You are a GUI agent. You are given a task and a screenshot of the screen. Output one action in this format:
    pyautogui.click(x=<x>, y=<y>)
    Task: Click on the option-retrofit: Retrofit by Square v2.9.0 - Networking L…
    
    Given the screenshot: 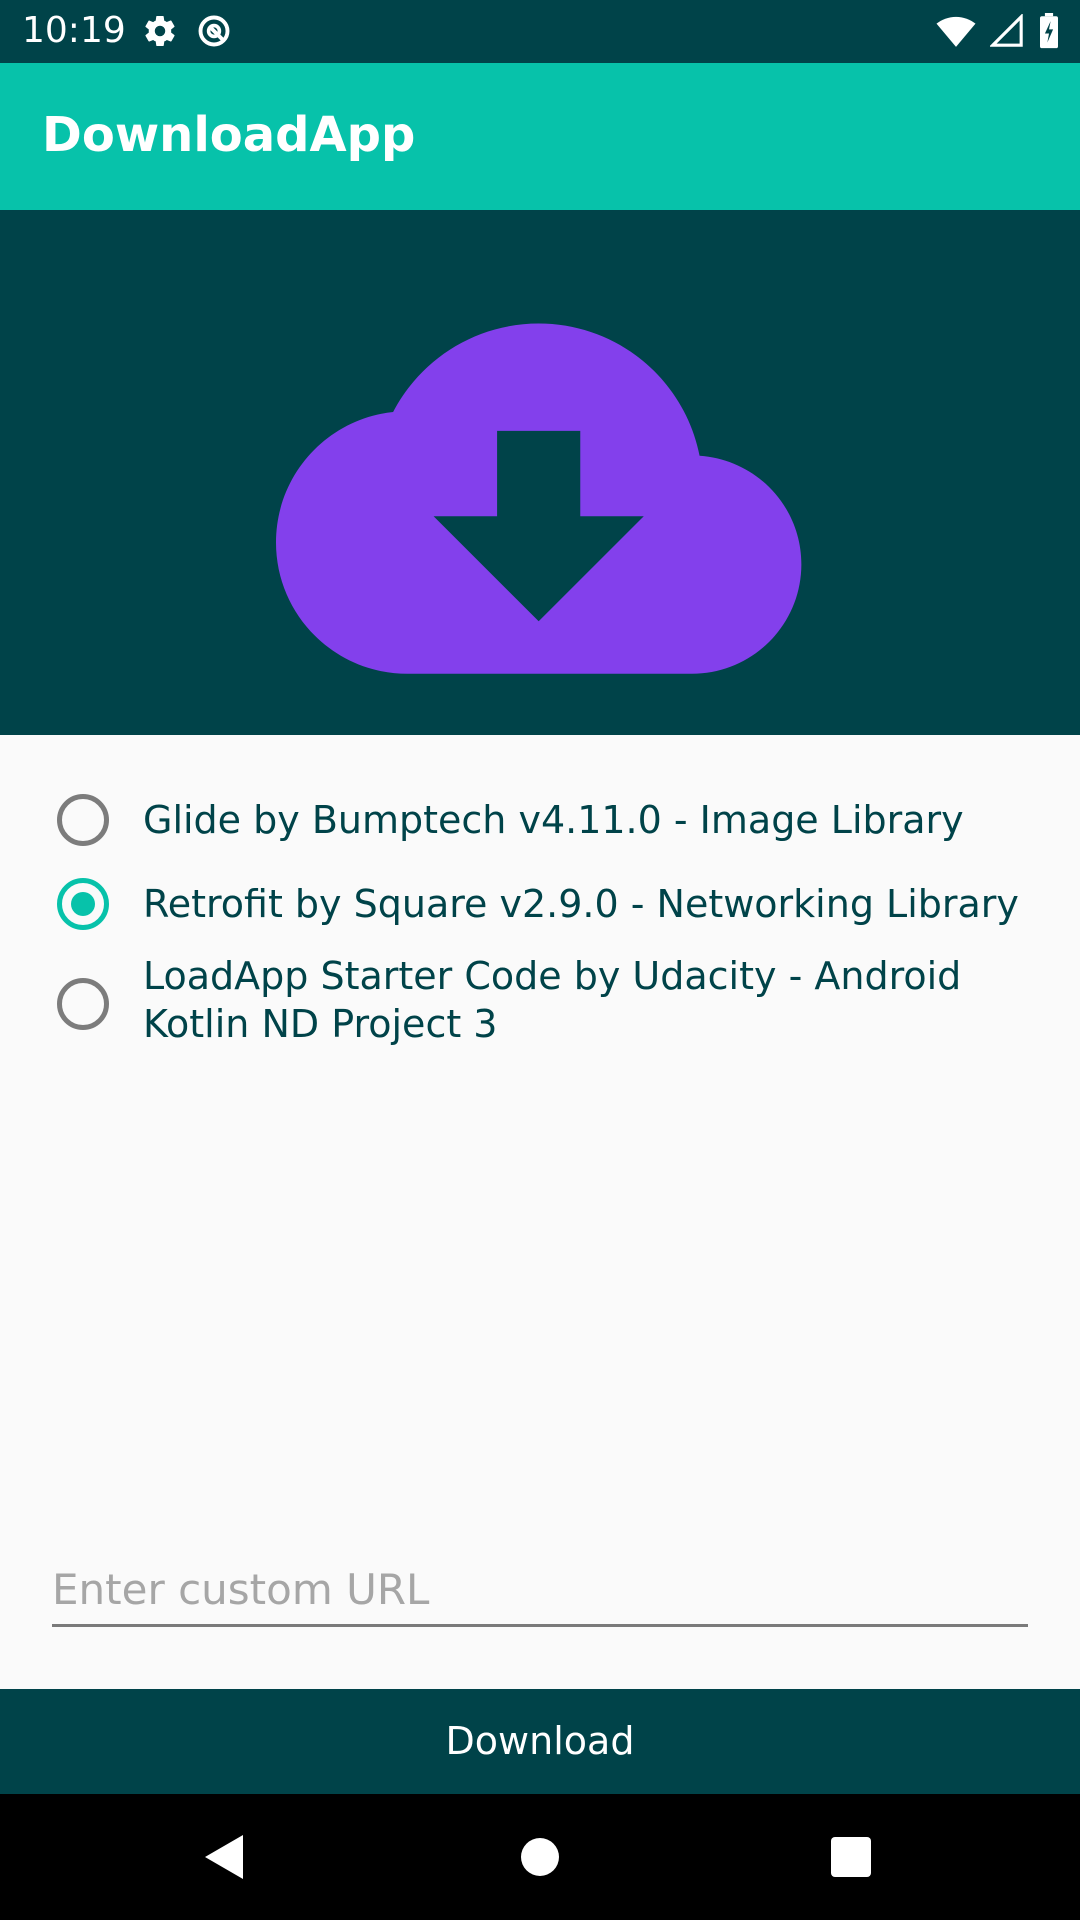 What is the action you would take?
    pyautogui.click(x=540, y=904)
    